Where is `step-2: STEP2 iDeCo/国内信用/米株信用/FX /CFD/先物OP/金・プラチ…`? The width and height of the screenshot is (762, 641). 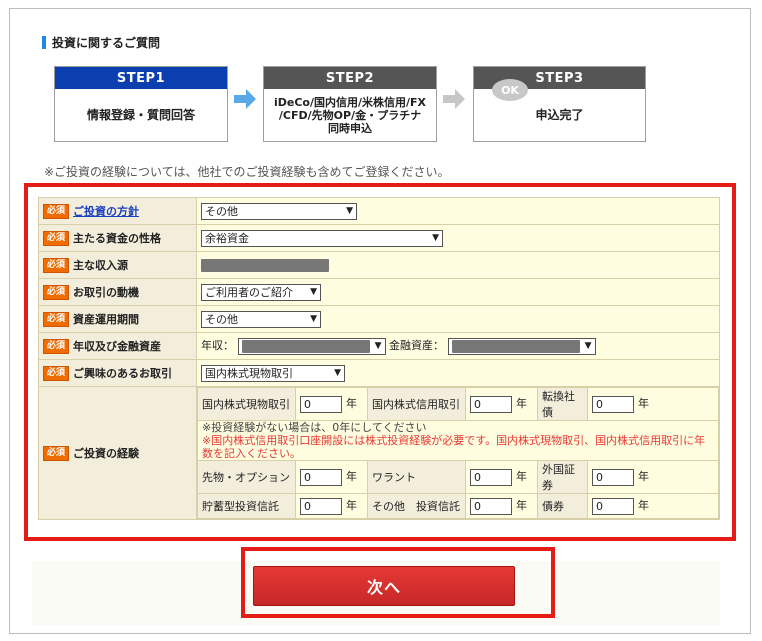
step-2: STEP2 iDeCo/国内信用/米株信用/FX /CFD/先物OP/金・プラチ… is located at coordinates (350, 104).